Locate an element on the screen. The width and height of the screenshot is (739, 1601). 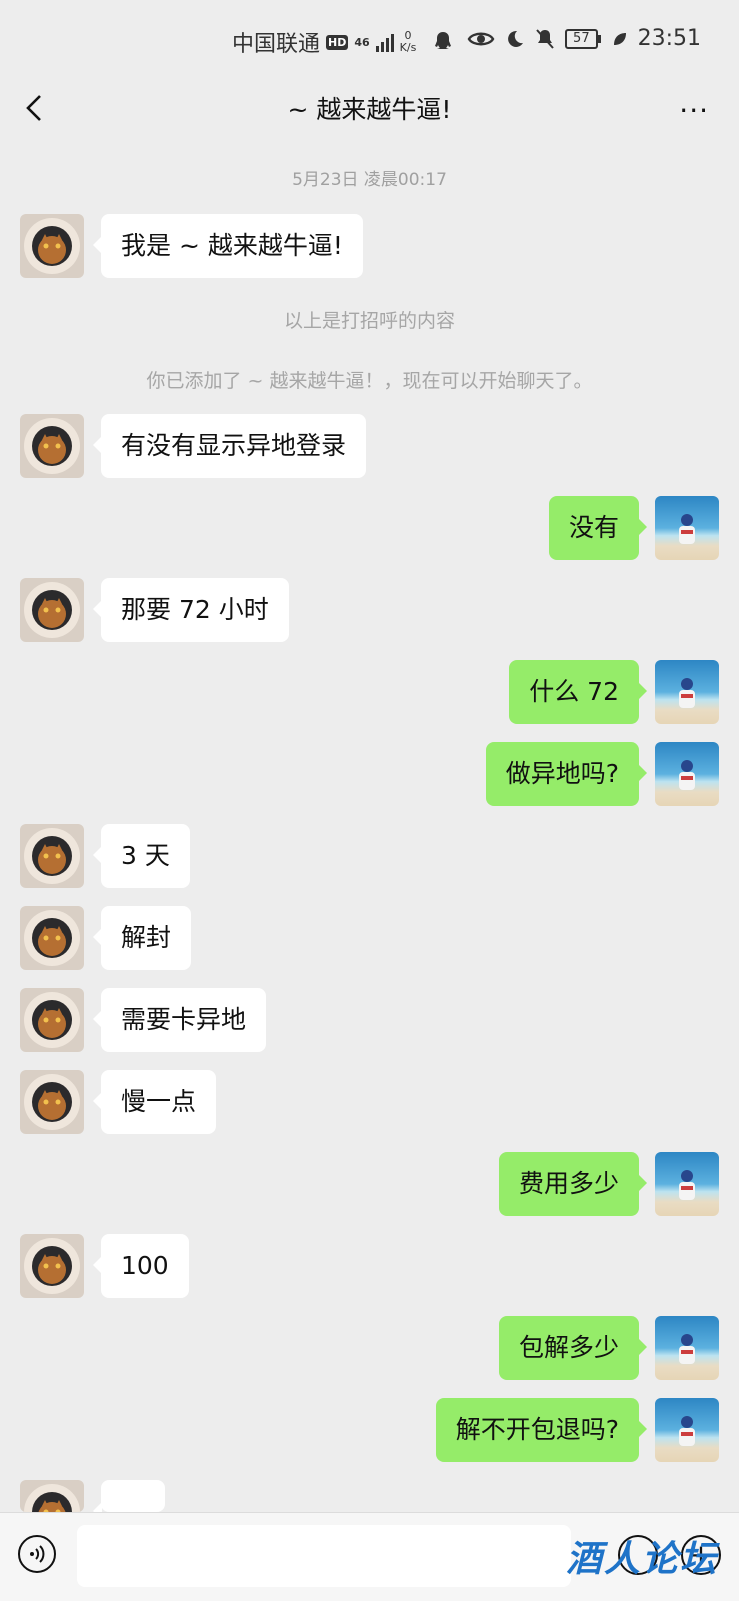
qq-icon is located at coordinates (443, 40).